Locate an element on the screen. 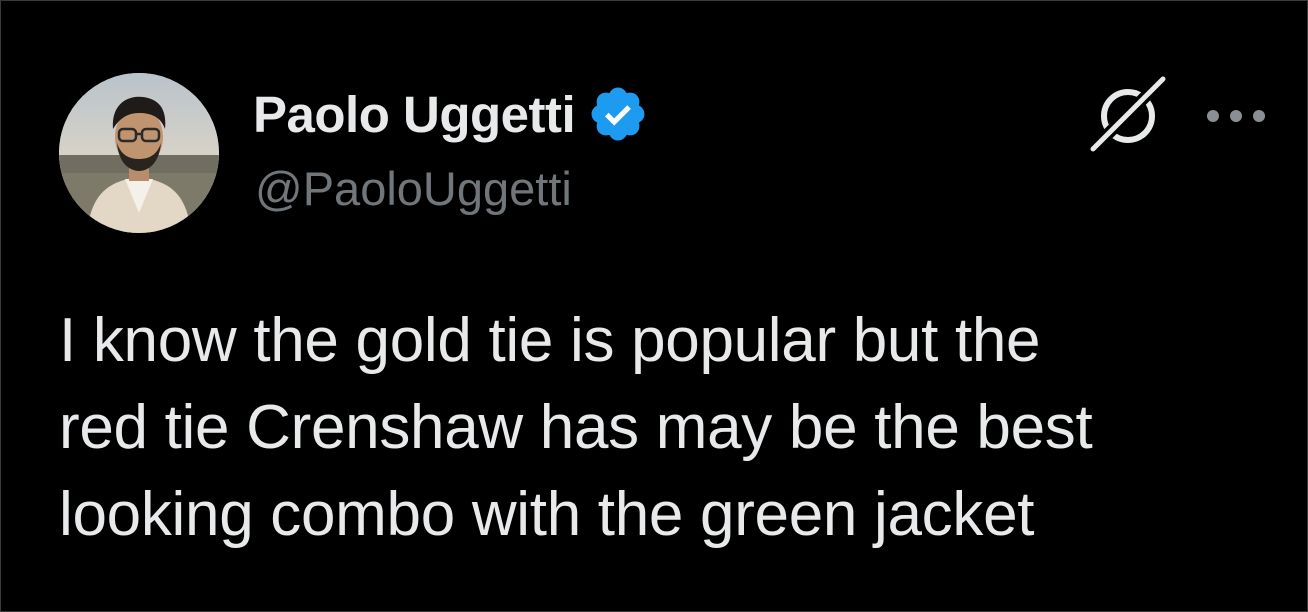 The height and width of the screenshot is (612, 1308). author-name-row: Paolo Uggetti is located at coordinates (451, 114).